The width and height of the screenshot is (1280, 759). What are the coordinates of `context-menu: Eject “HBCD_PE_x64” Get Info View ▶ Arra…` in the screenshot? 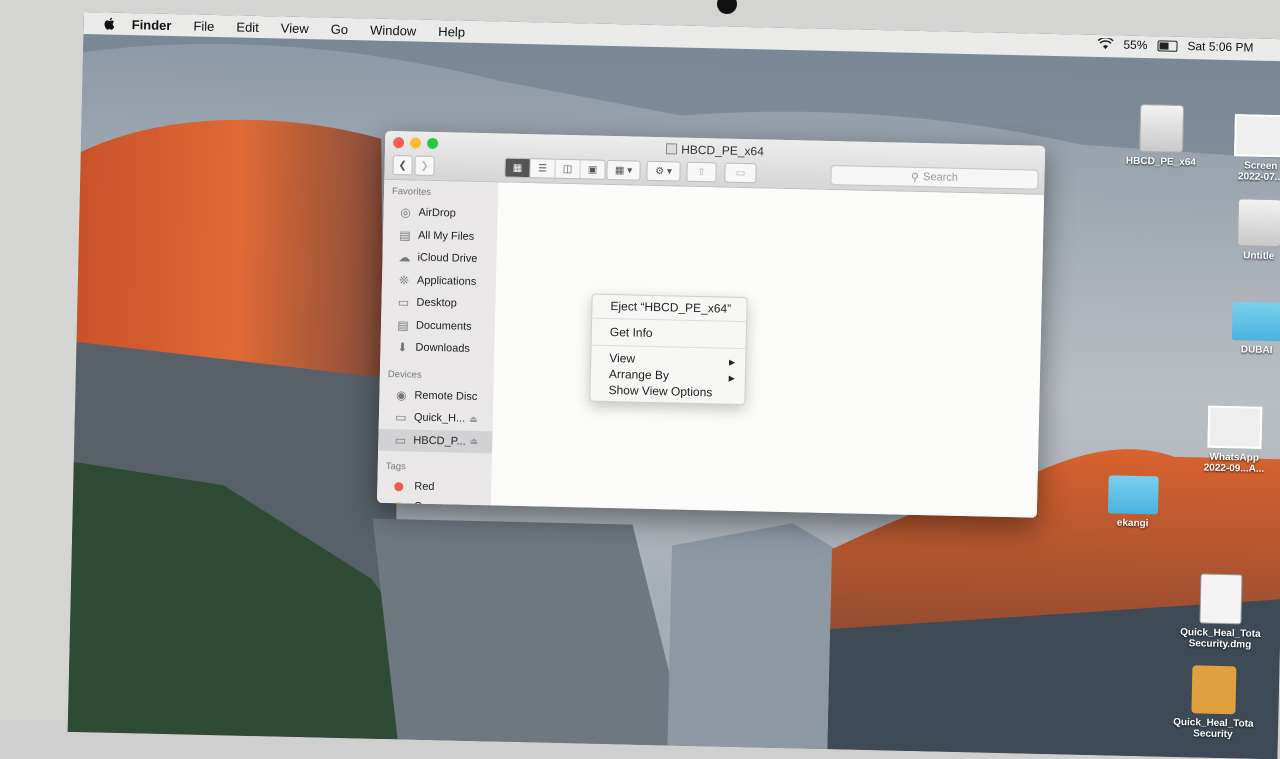 It's located at (668, 349).